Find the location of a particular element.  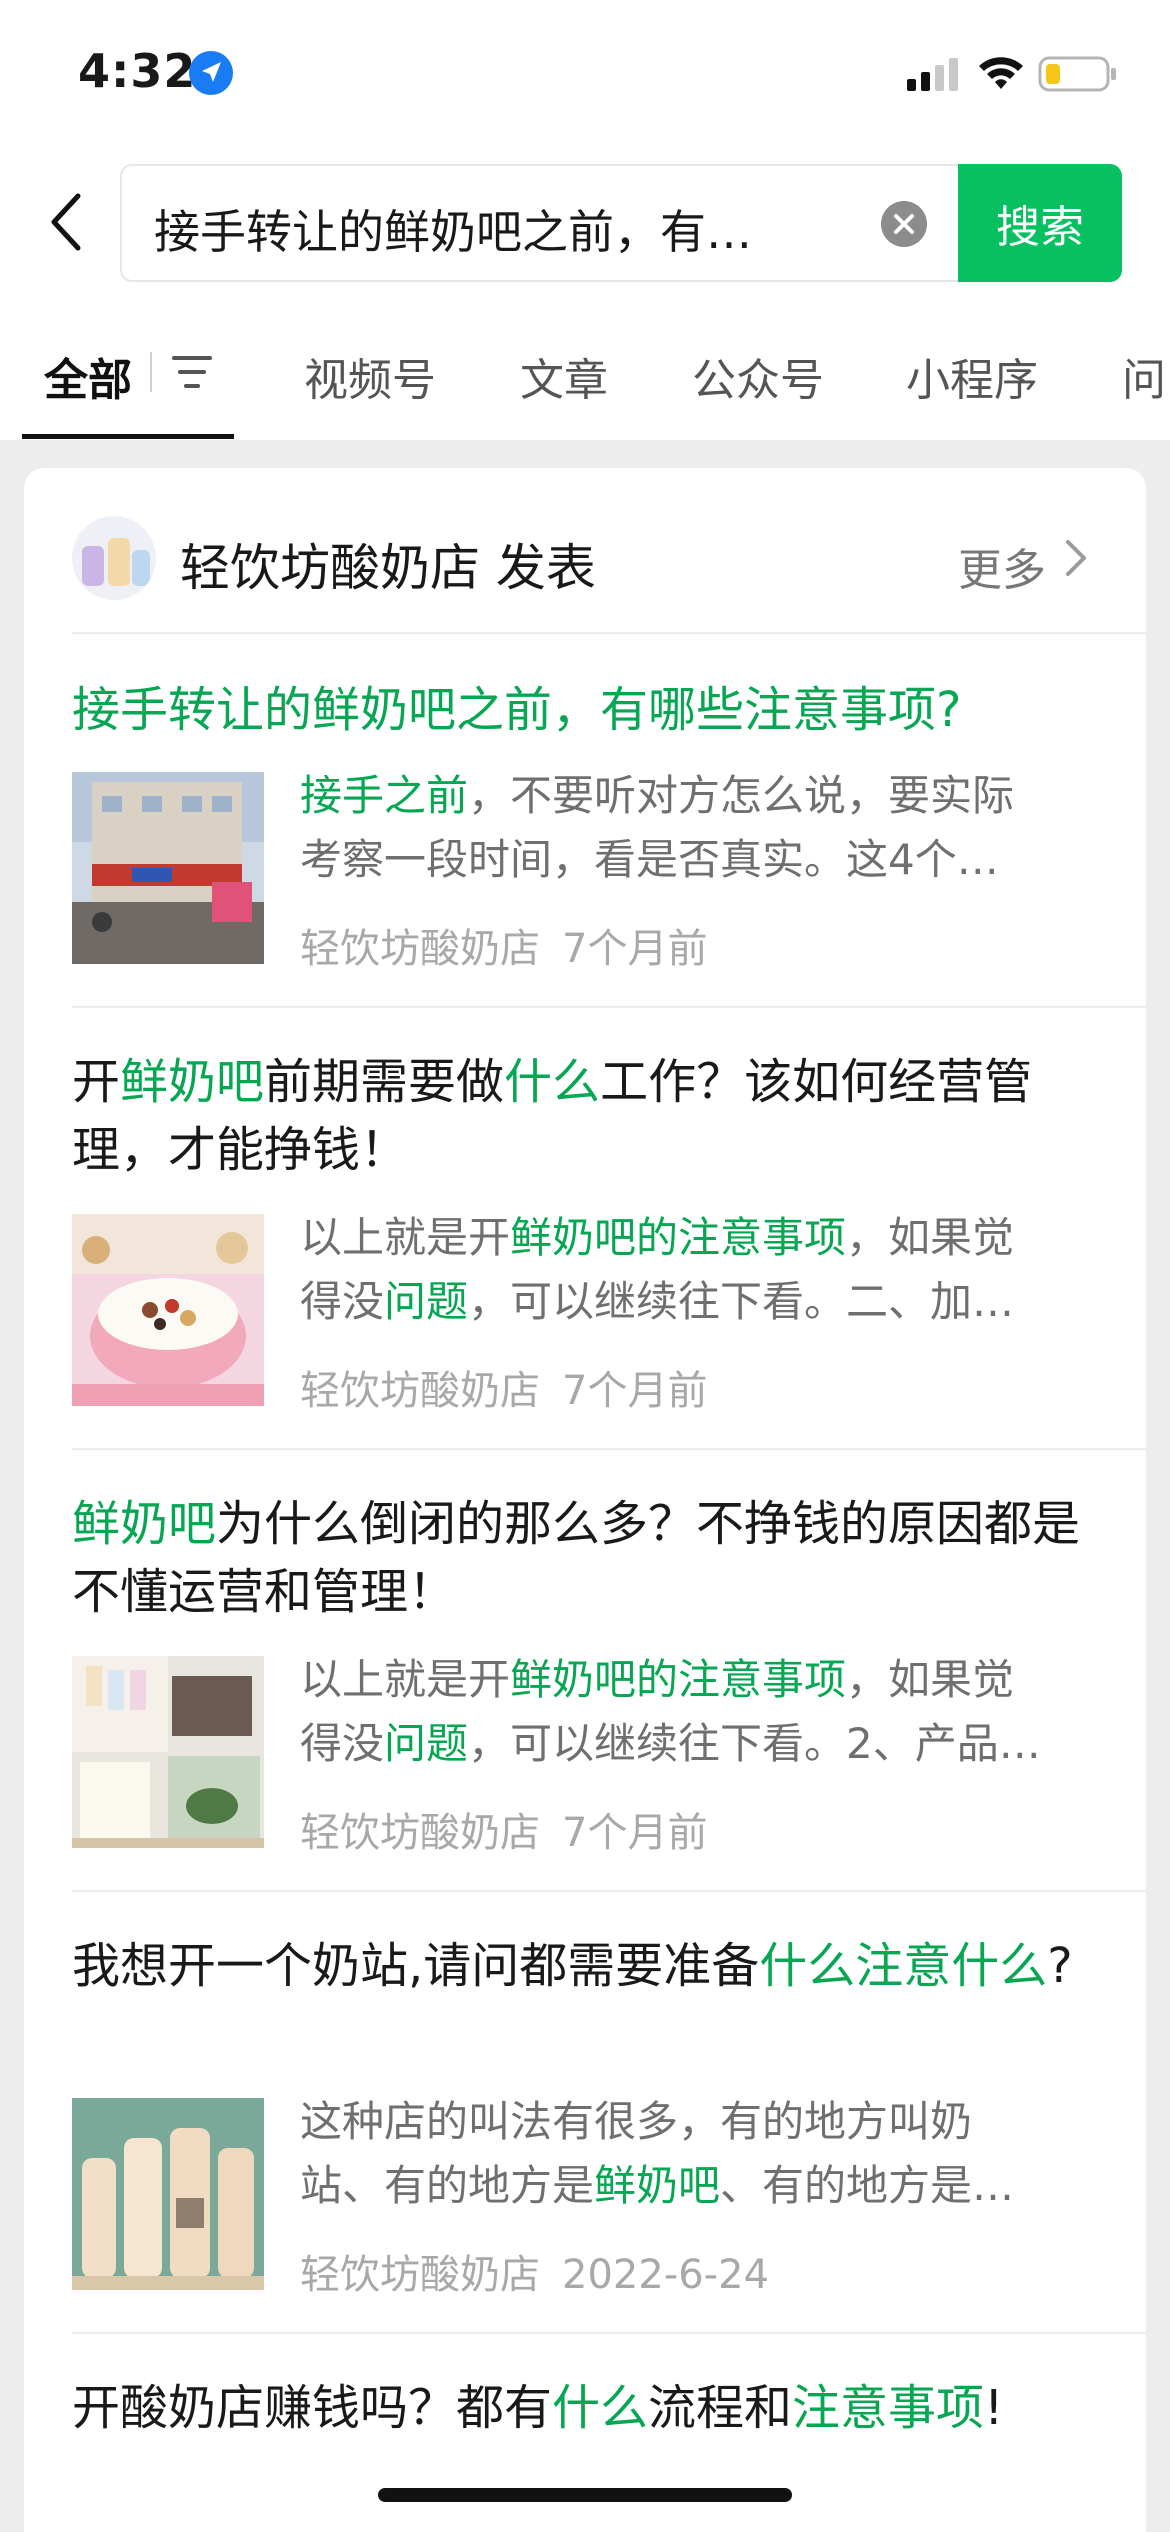

publish-date: 2022-6-24 is located at coordinates (666, 2275).